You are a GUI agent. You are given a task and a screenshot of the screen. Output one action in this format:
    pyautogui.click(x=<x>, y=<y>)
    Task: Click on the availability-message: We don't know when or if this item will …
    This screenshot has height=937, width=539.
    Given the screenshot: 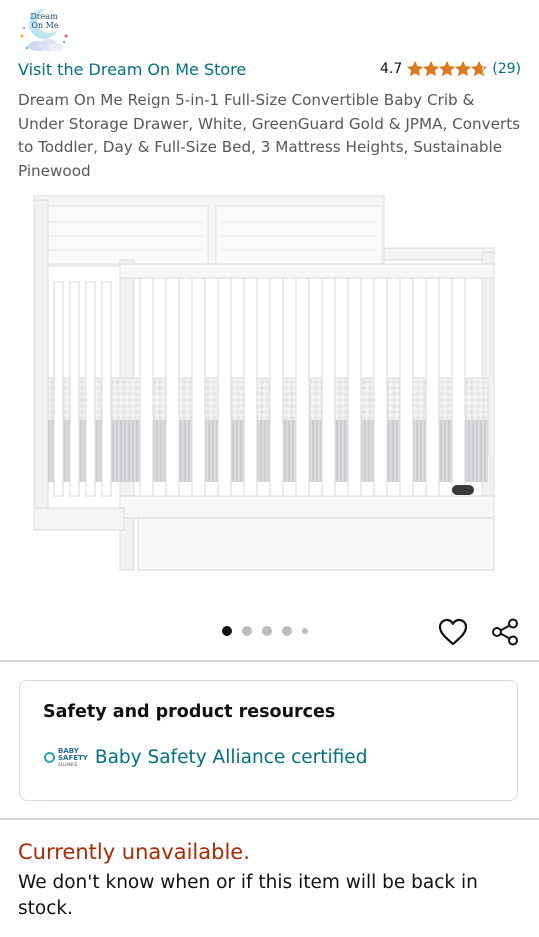 What is the action you would take?
    pyautogui.click(x=248, y=895)
    